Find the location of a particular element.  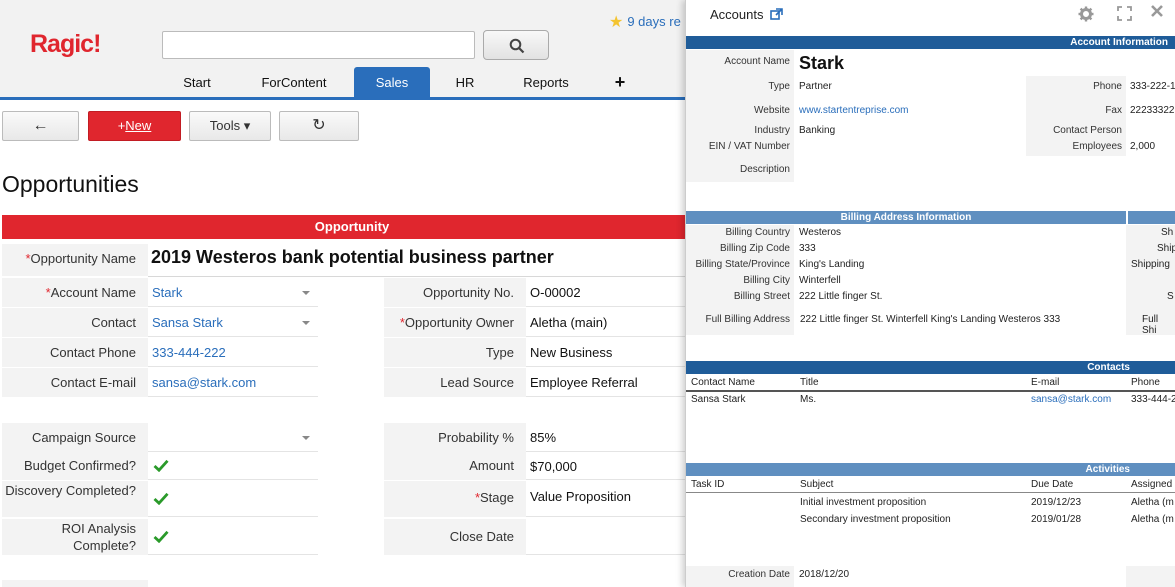

billing-street-value: 222 Little finger St. is located at coordinates (840, 296).